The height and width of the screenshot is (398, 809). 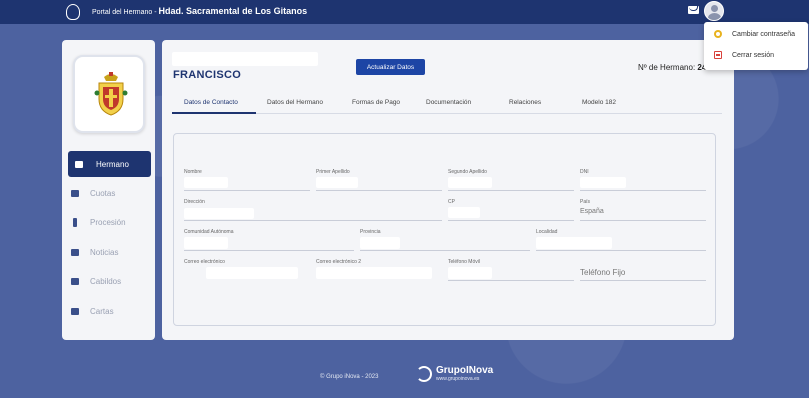 I want to click on cross-icon, so click(x=75, y=222).